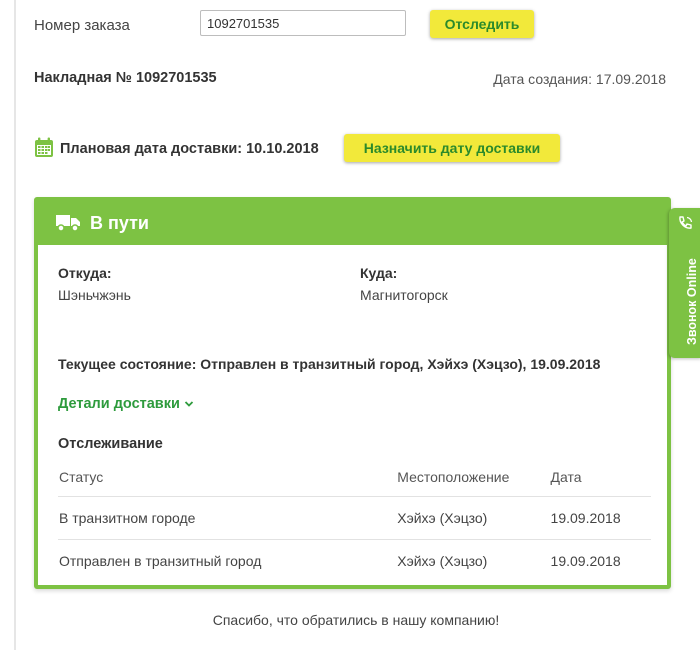 The height and width of the screenshot is (650, 700). Describe the element at coordinates (44, 147) in the screenshot. I see `calendar-icon` at that location.